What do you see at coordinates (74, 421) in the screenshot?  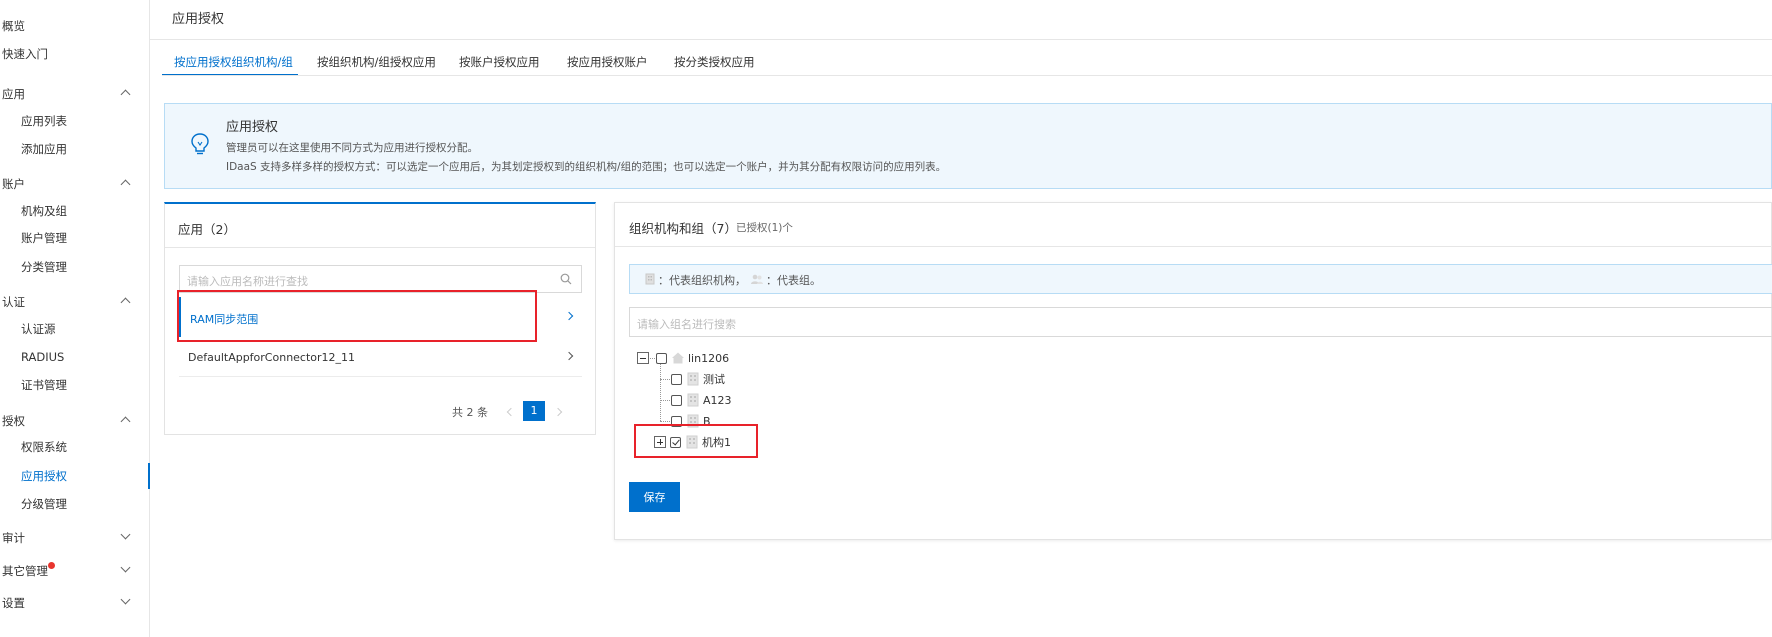 I see `sidebar-group-authorization: 授权` at bounding box center [74, 421].